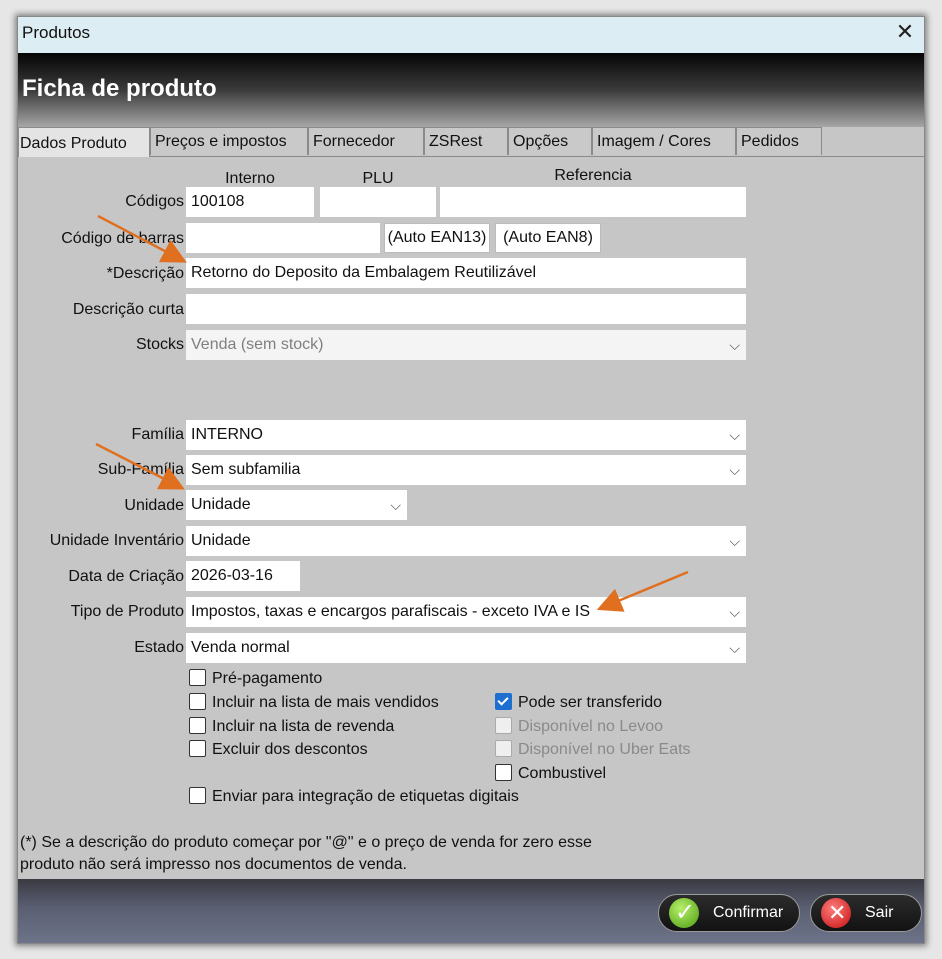 Image resolution: width=942 pixels, height=959 pixels. What do you see at coordinates (366, 141) in the screenshot?
I see `tab-fornecedor: Fornecedor` at bounding box center [366, 141].